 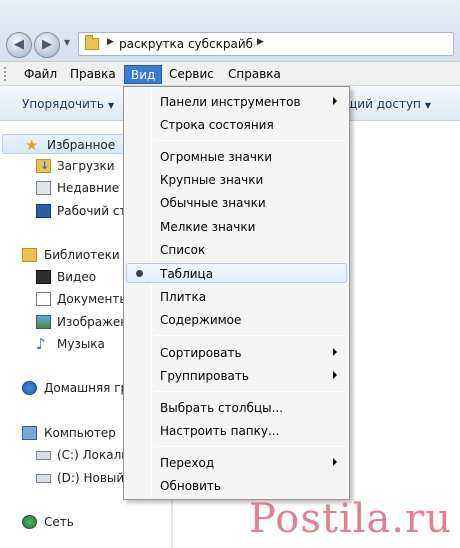 What do you see at coordinates (81, 344) in the screenshot?
I see `nav-label: Музыка` at bounding box center [81, 344].